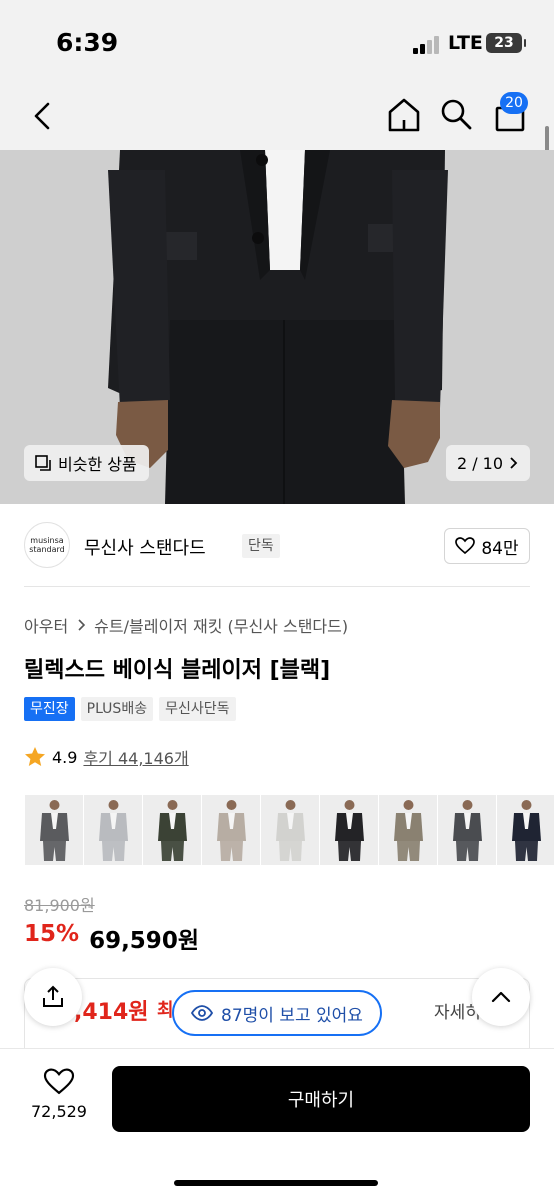 The image size is (554, 1200). I want to click on top-nav: 20, so click(277, 119).